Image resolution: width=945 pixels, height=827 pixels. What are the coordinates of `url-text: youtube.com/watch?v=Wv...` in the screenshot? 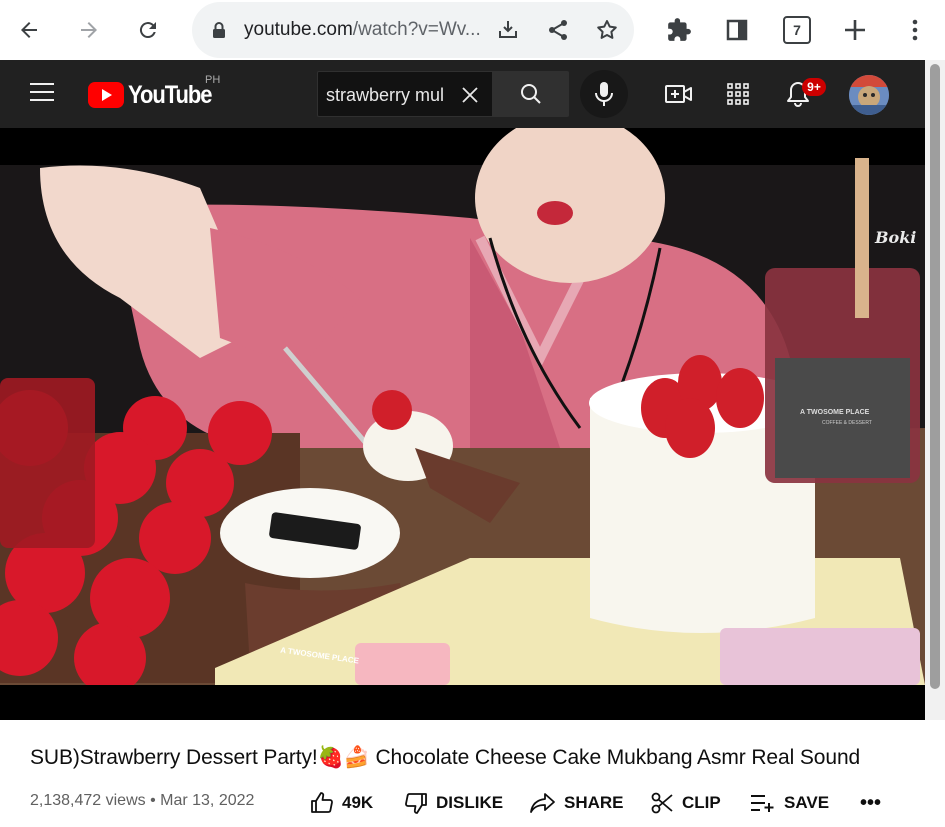 It's located at (362, 30).